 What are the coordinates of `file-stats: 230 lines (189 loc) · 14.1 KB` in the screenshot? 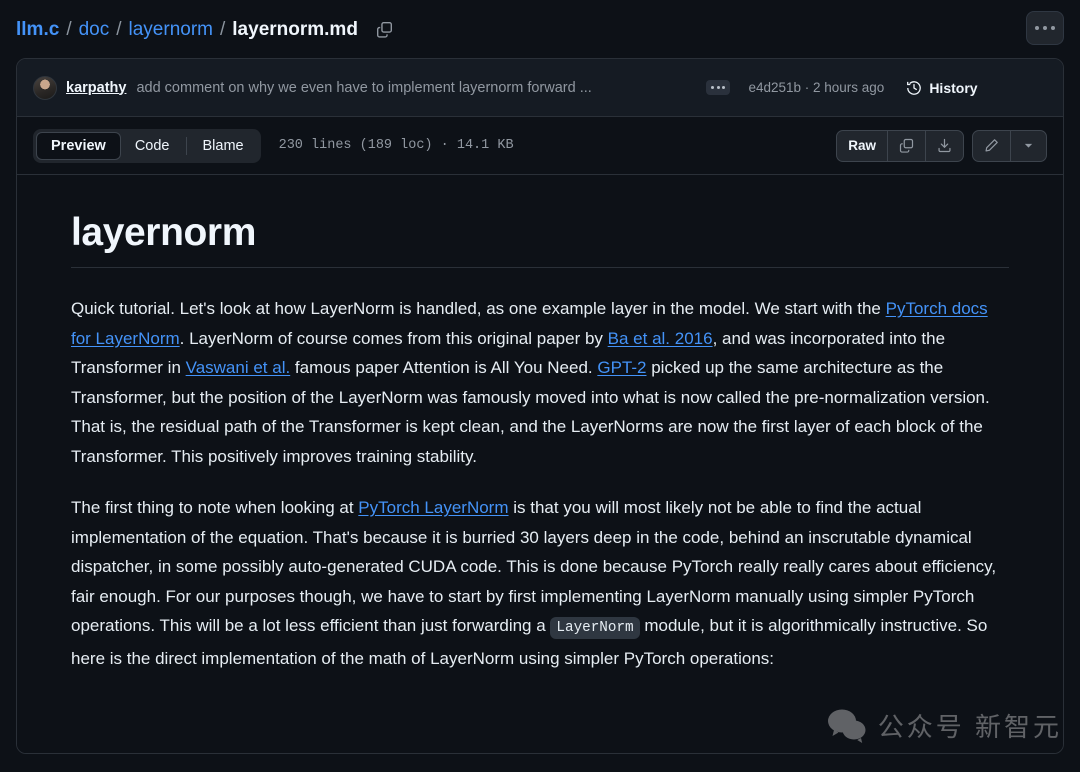 It's located at (396, 145).